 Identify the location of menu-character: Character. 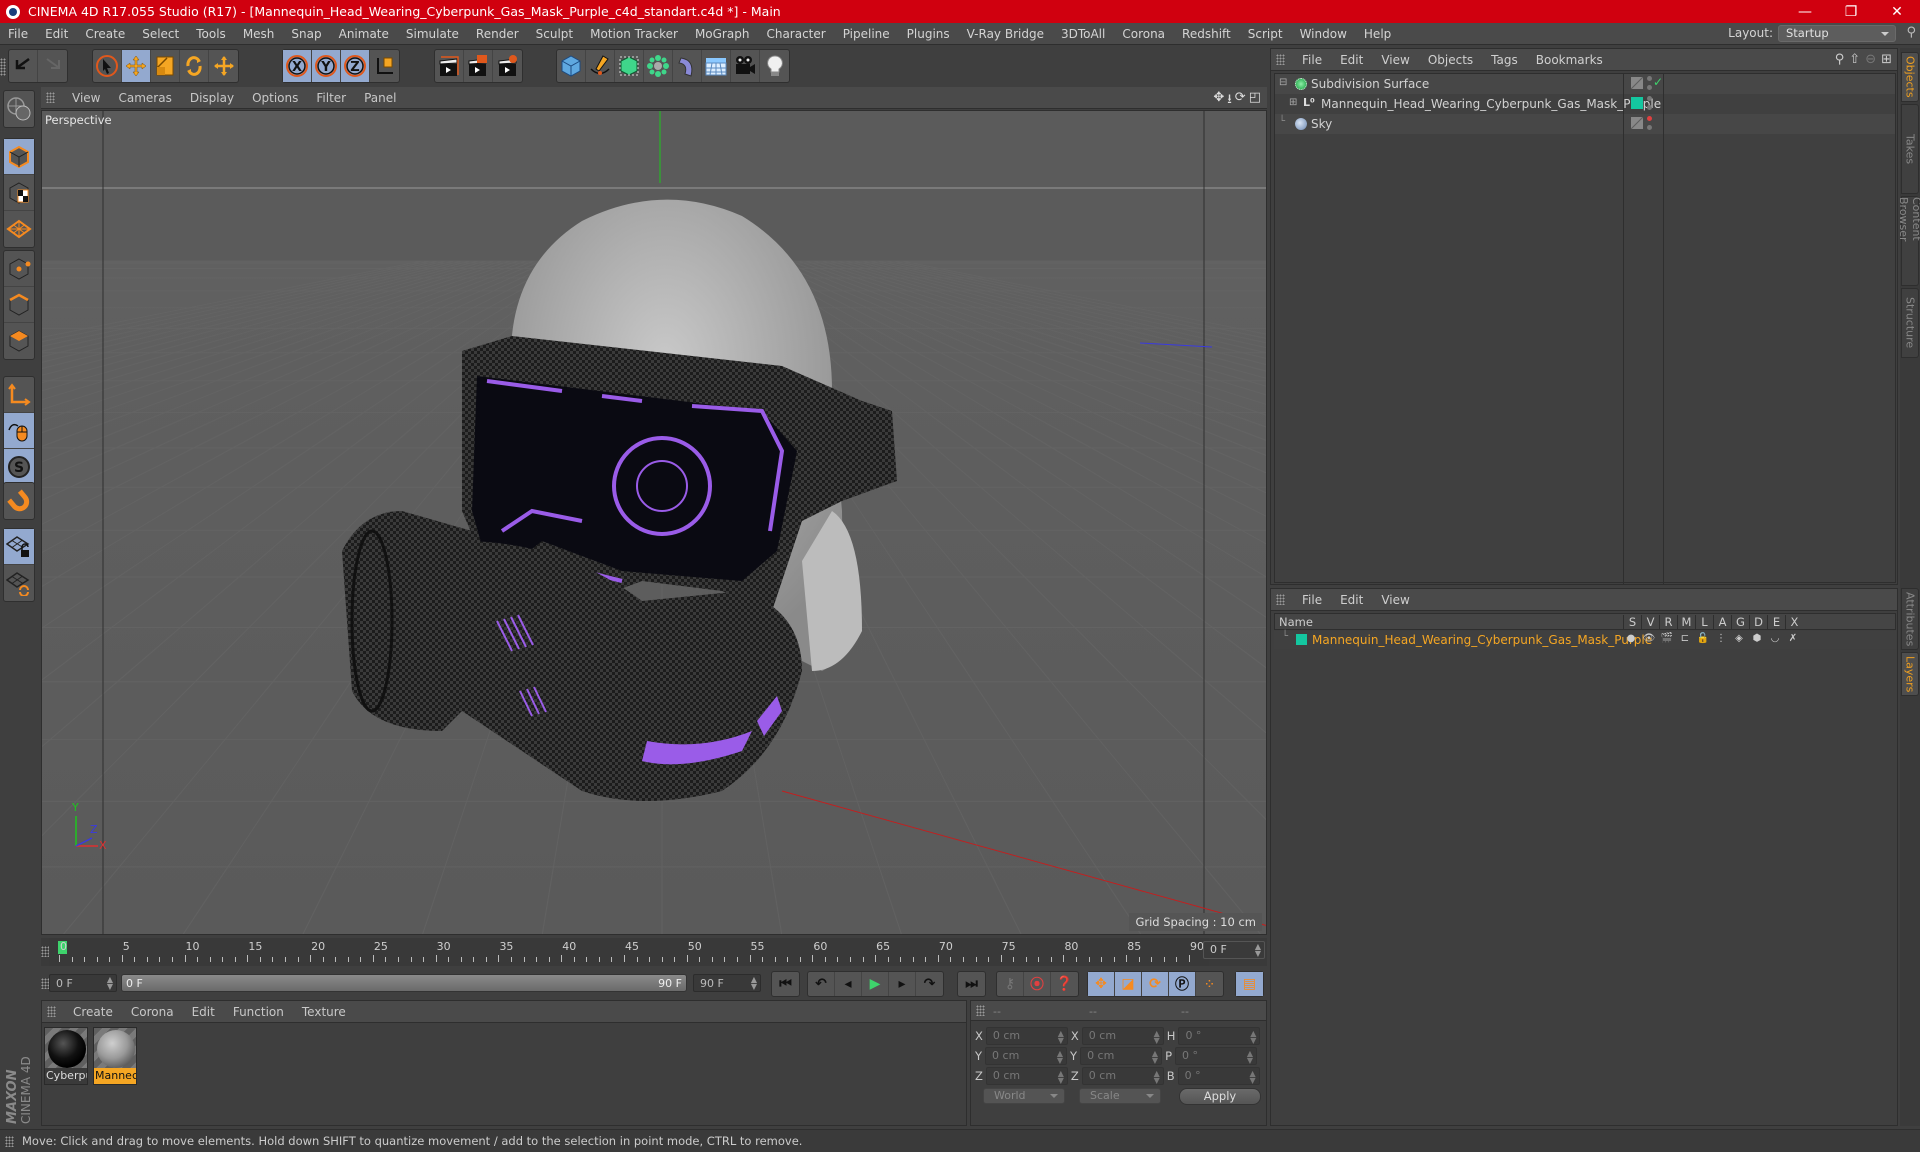
(796, 34).